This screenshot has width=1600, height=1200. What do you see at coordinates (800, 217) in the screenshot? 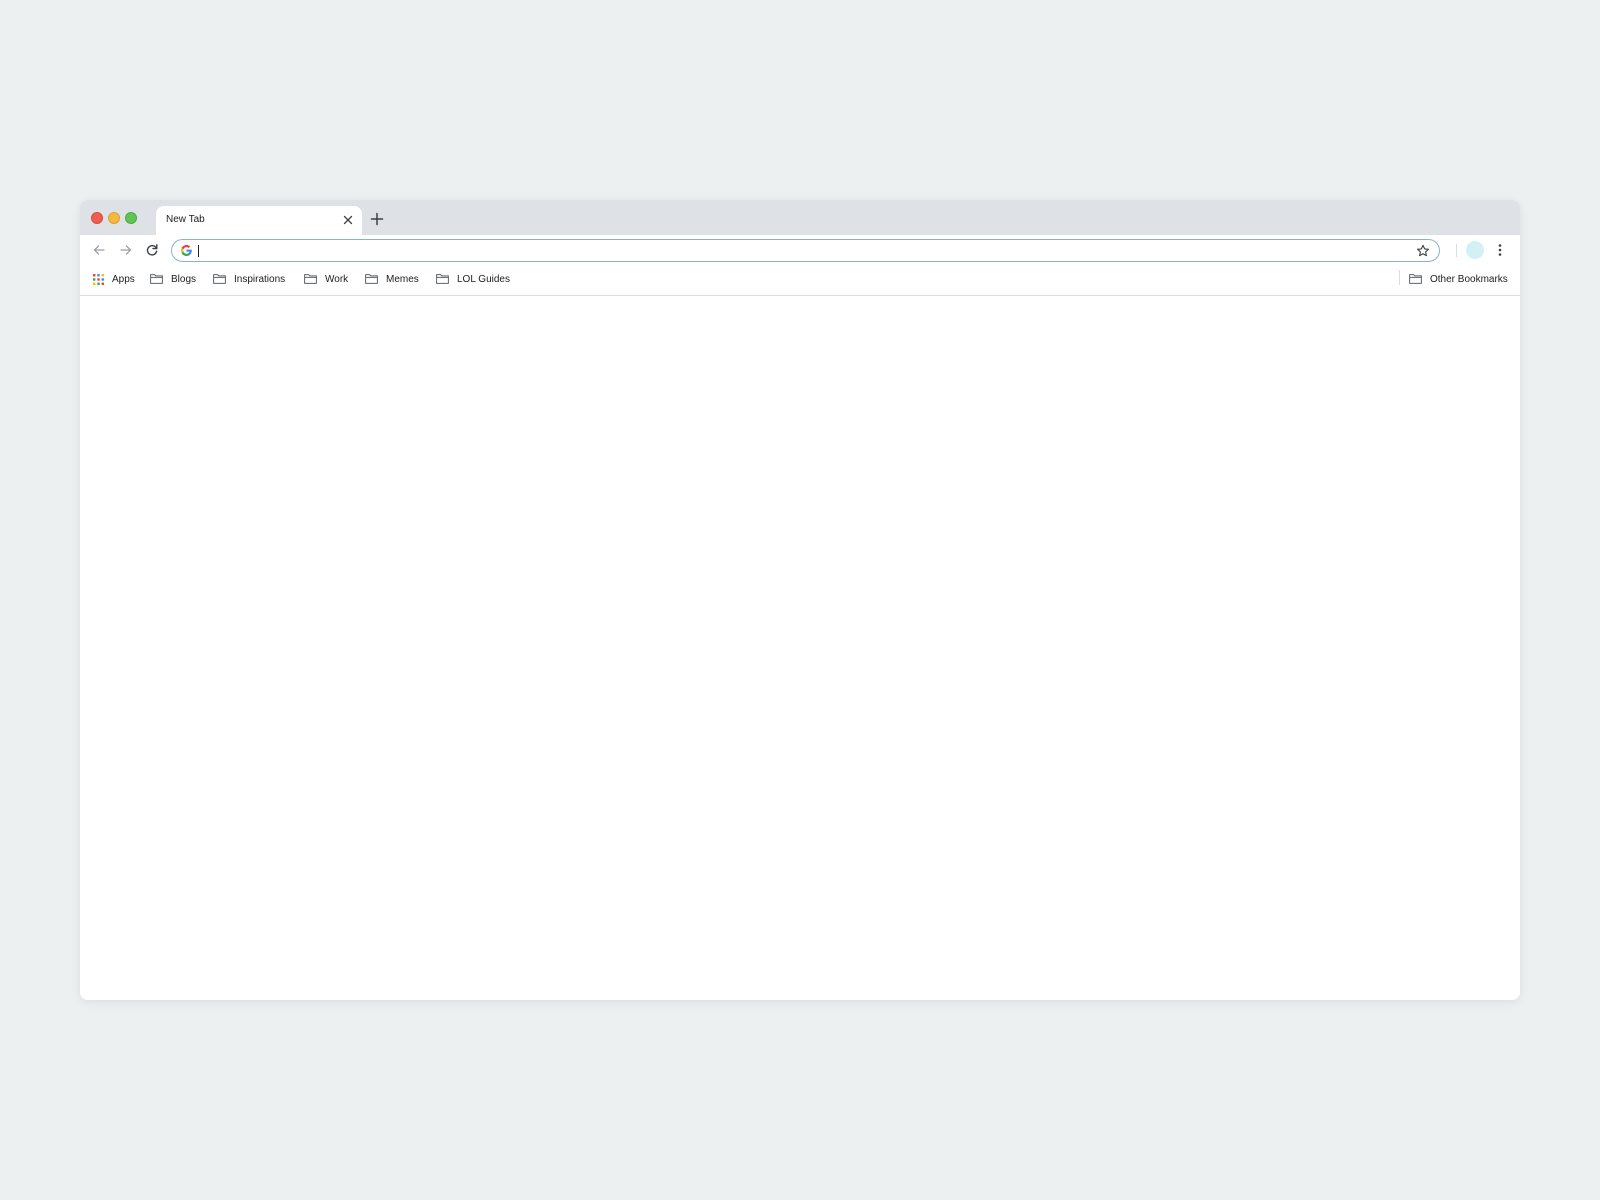
I see `tab-strip: New Tab` at bounding box center [800, 217].